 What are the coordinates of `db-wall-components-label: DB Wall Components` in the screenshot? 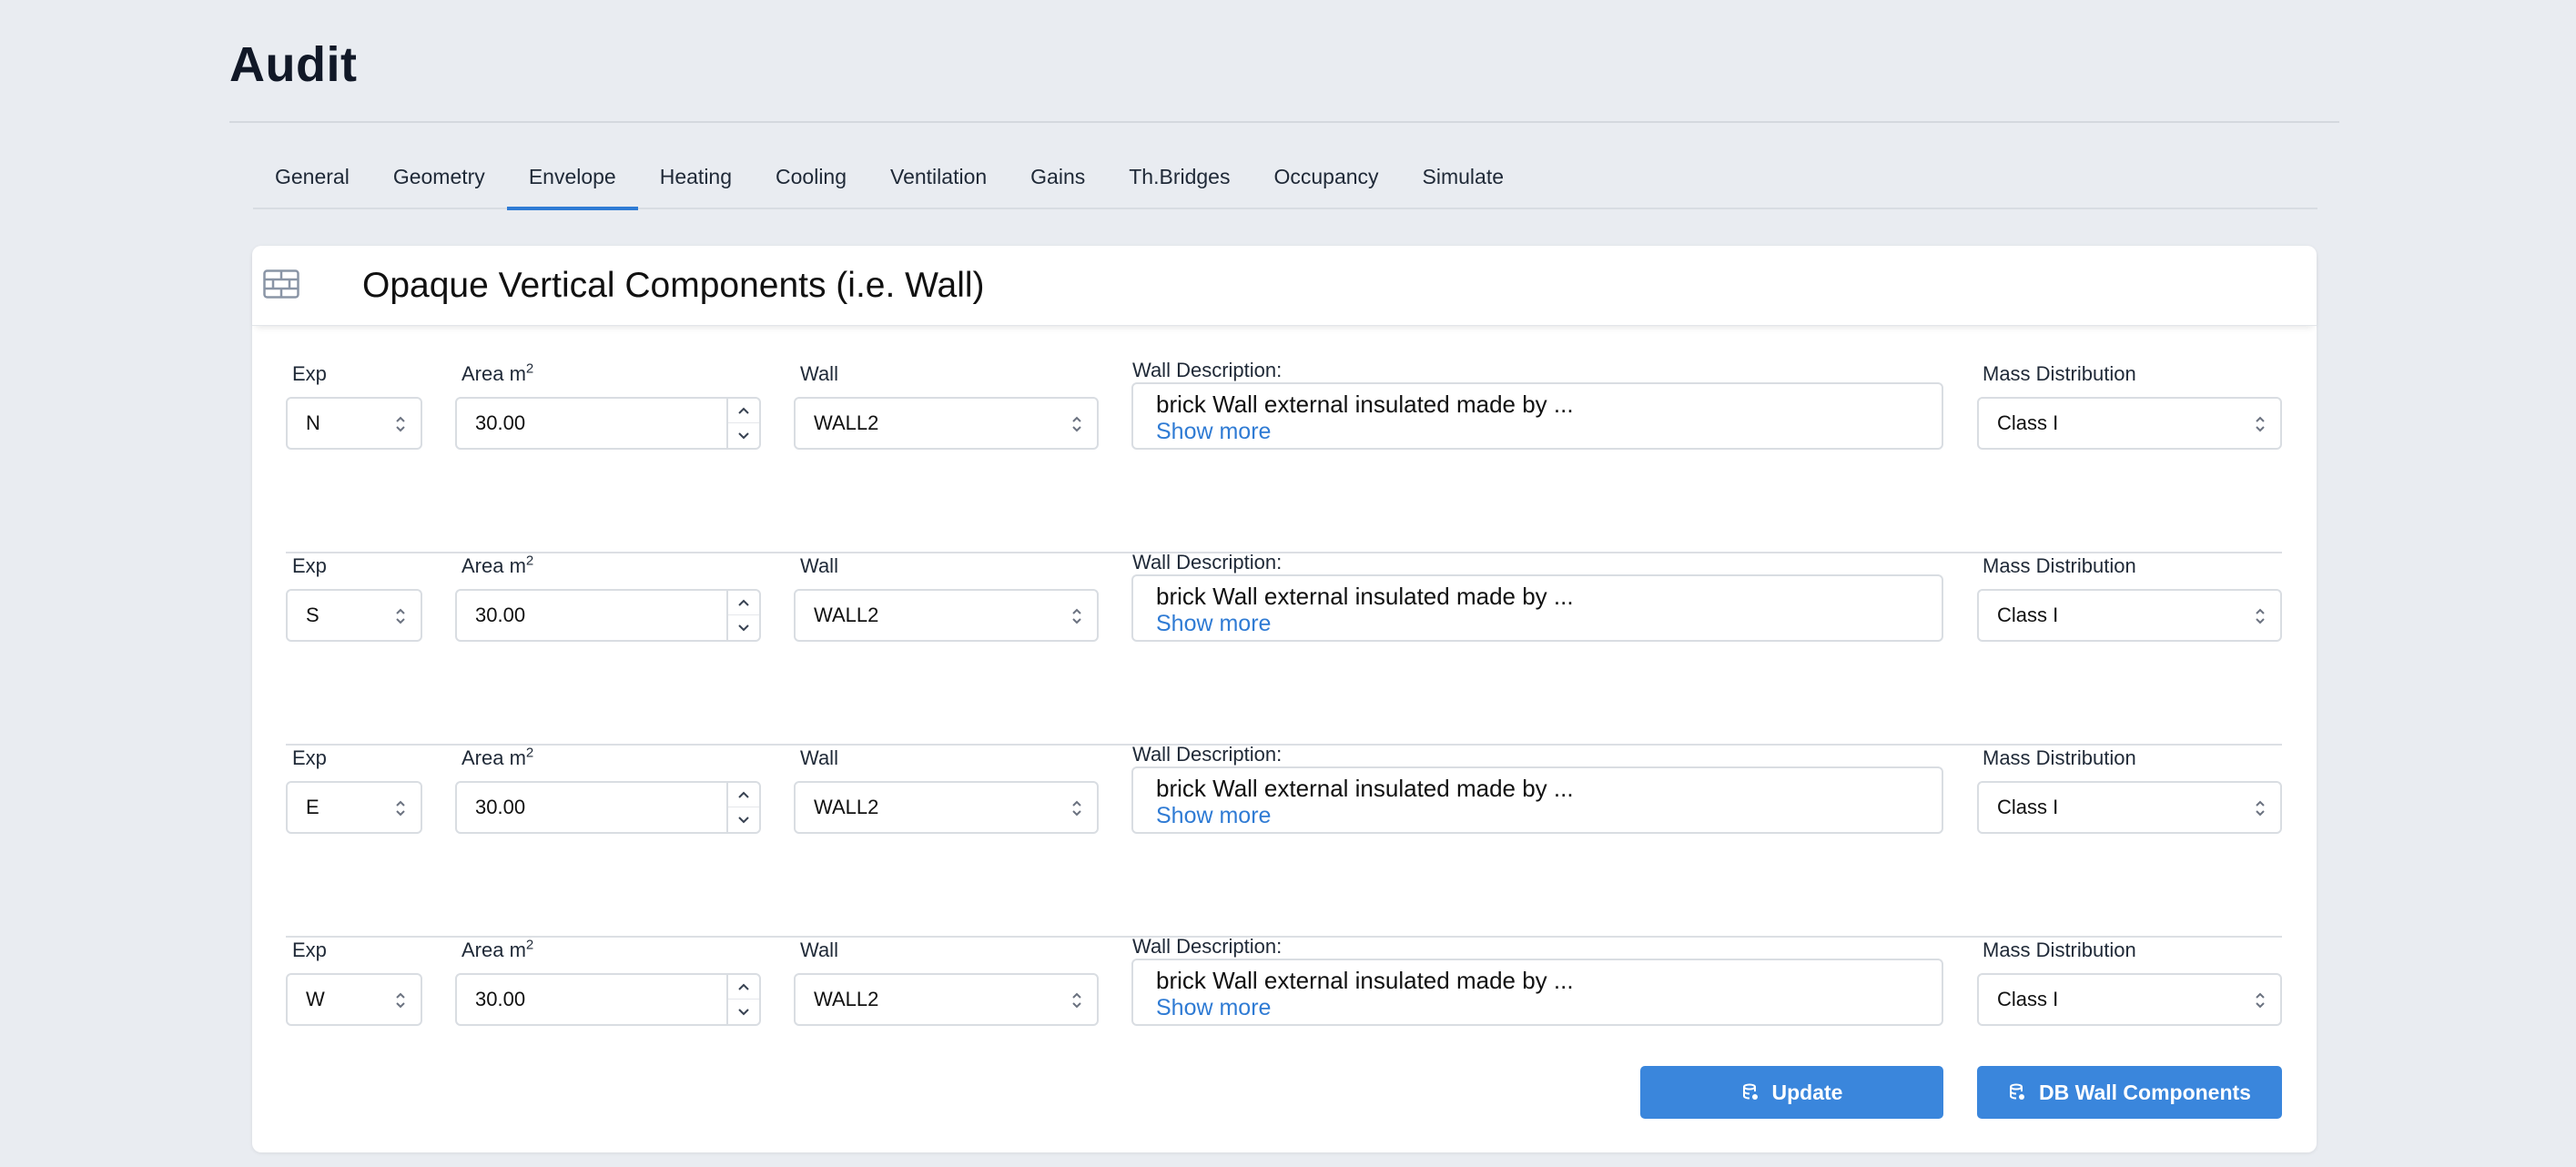 It's located at (2145, 1092).